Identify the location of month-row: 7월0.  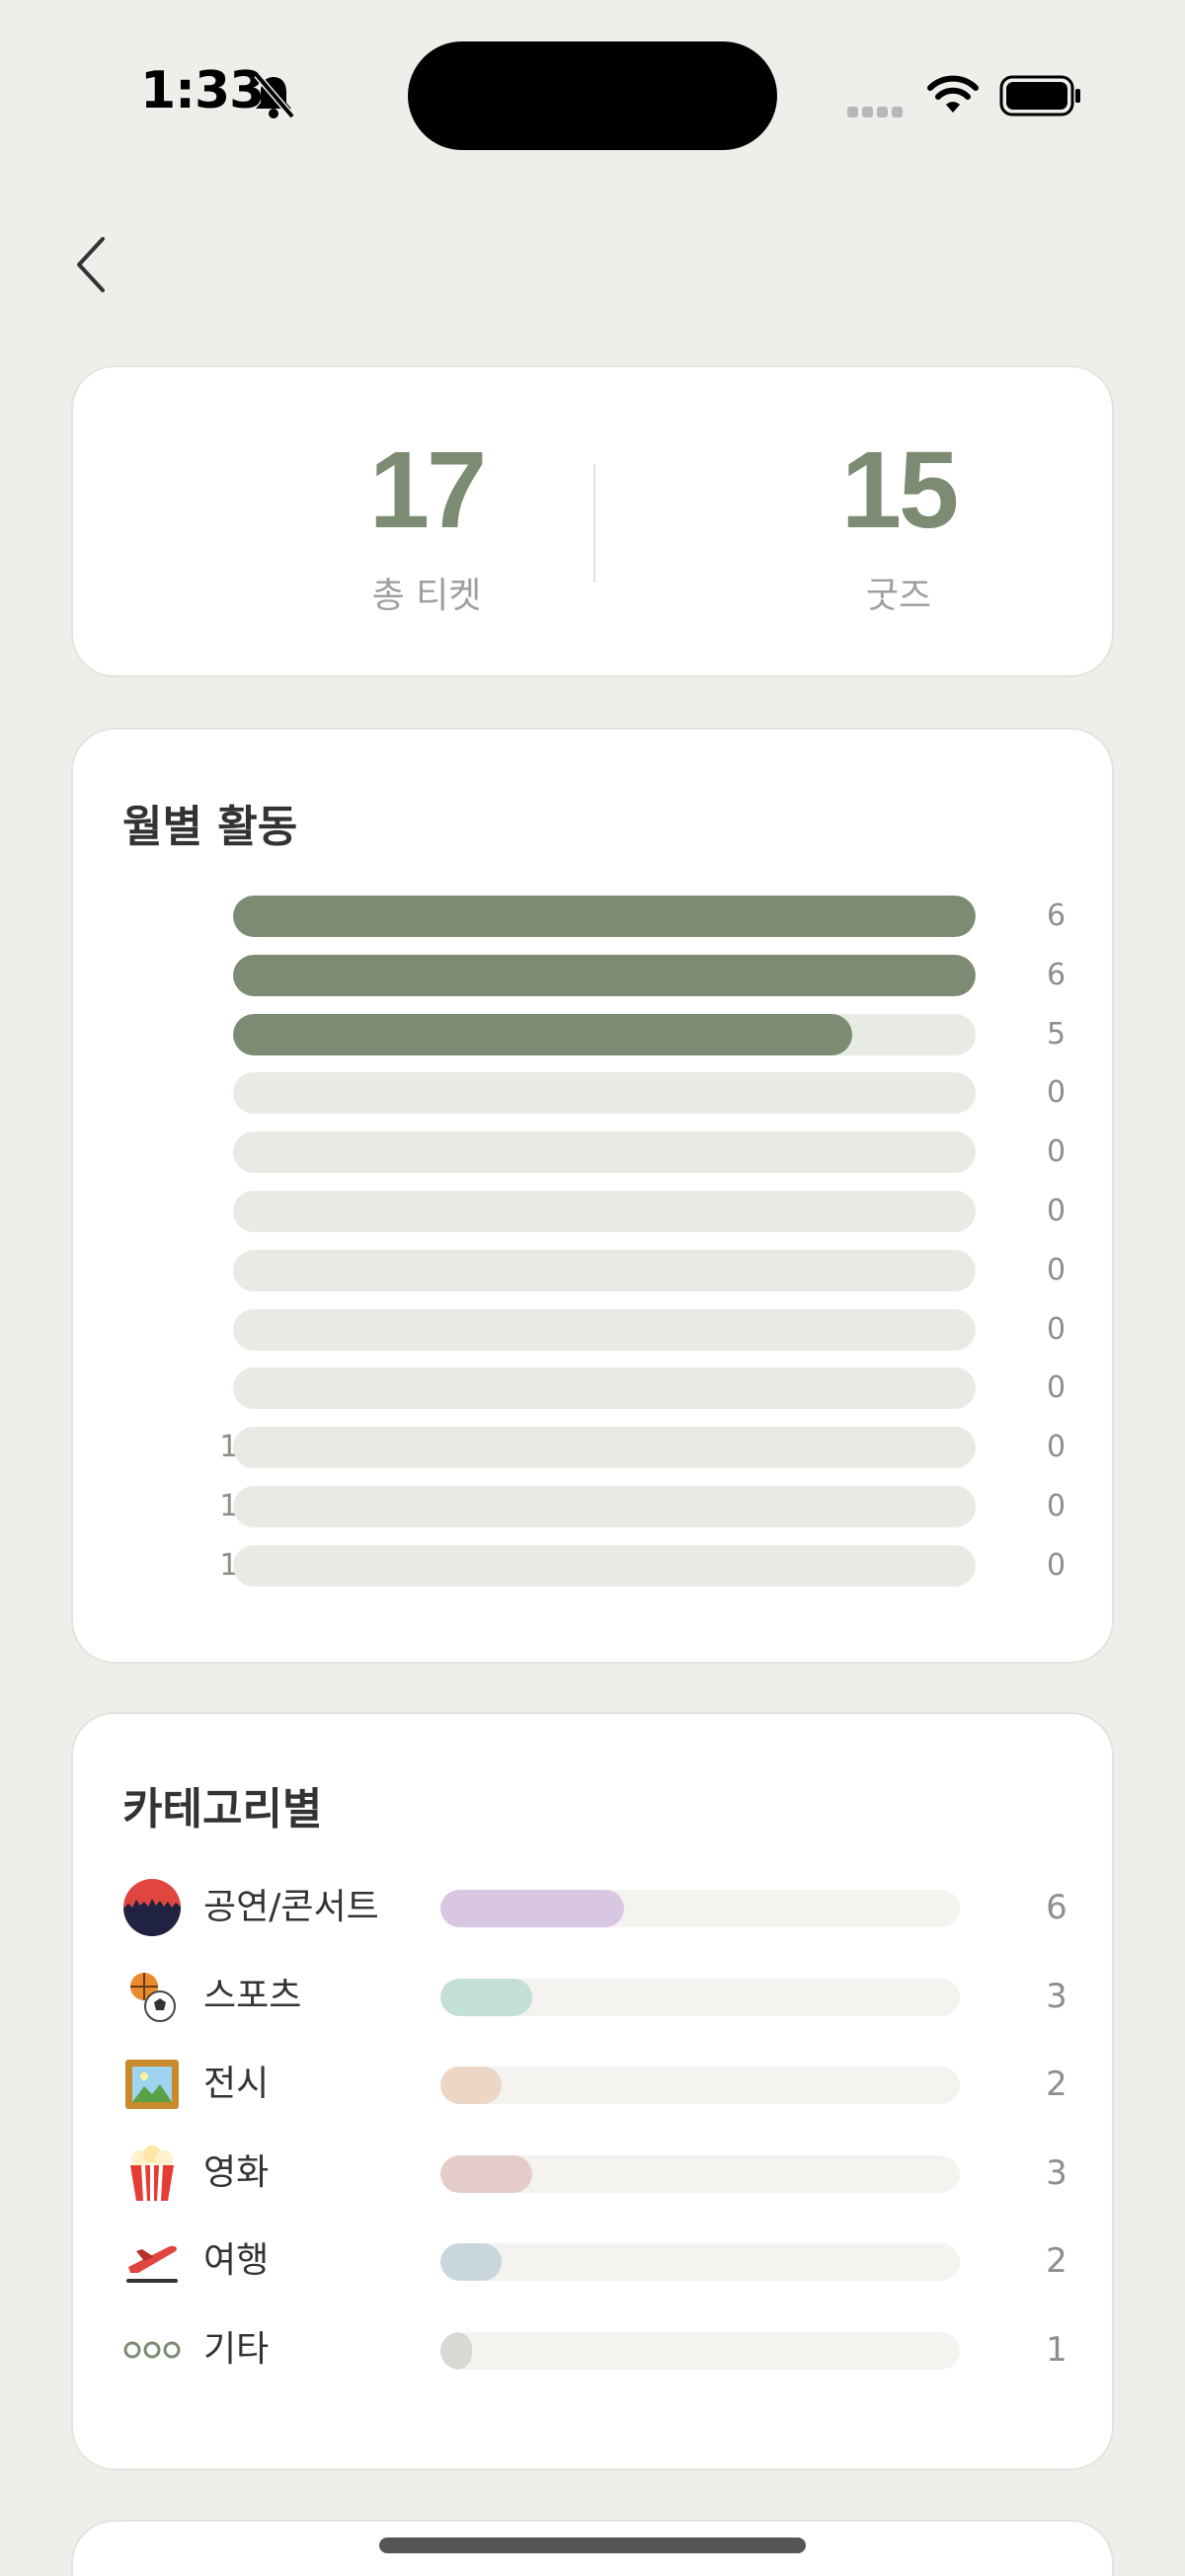
(595, 1270).